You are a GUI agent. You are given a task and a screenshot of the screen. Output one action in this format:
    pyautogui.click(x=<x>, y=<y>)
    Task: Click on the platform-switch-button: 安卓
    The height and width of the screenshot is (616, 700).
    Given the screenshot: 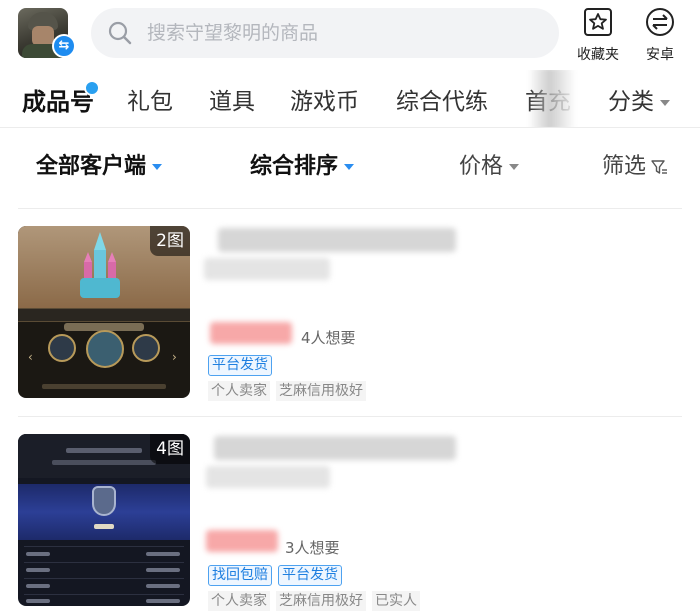 What is the action you would take?
    pyautogui.click(x=660, y=34)
    